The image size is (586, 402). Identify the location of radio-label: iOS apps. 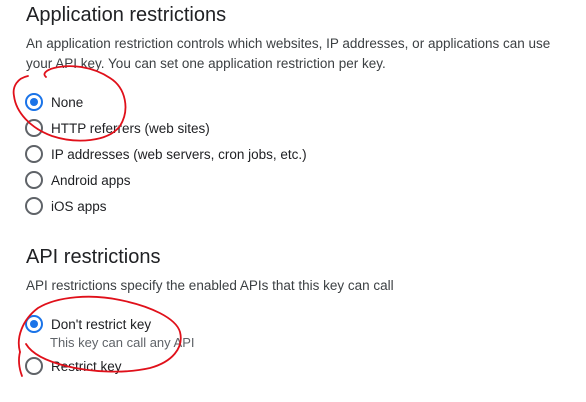
(79, 206).